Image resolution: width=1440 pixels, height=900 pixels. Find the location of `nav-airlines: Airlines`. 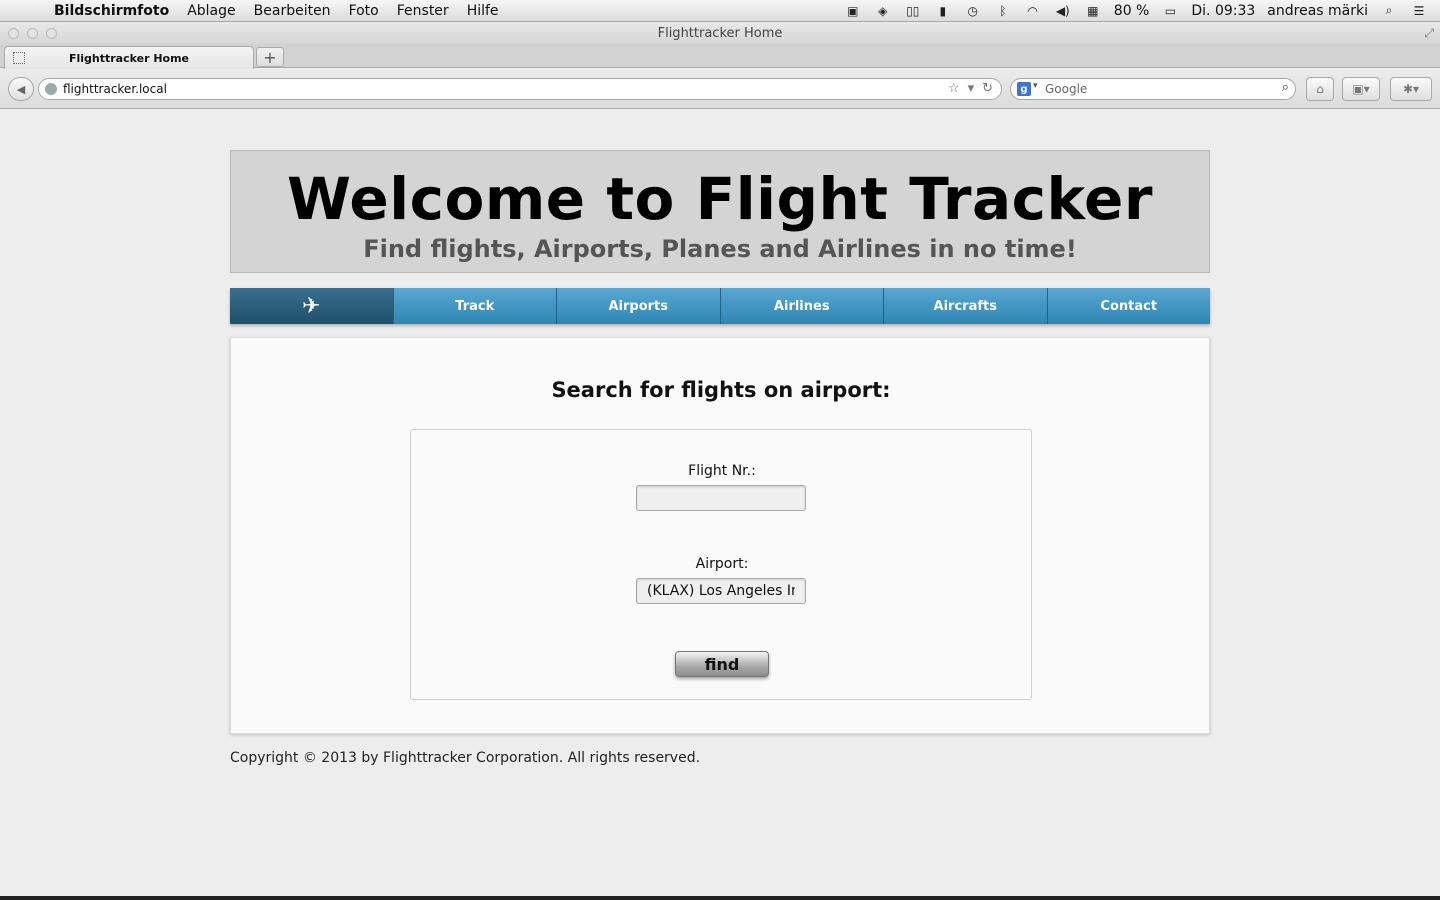

nav-airlines: Airlines is located at coordinates (802, 306).